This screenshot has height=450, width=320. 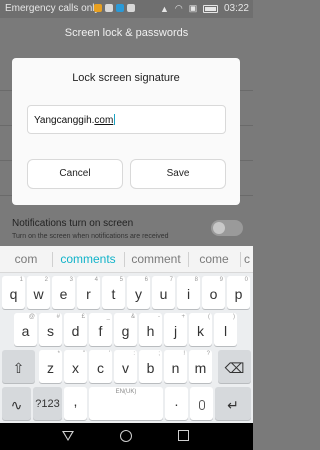 I want to click on suggestion-item: com, so click(x=26, y=259).